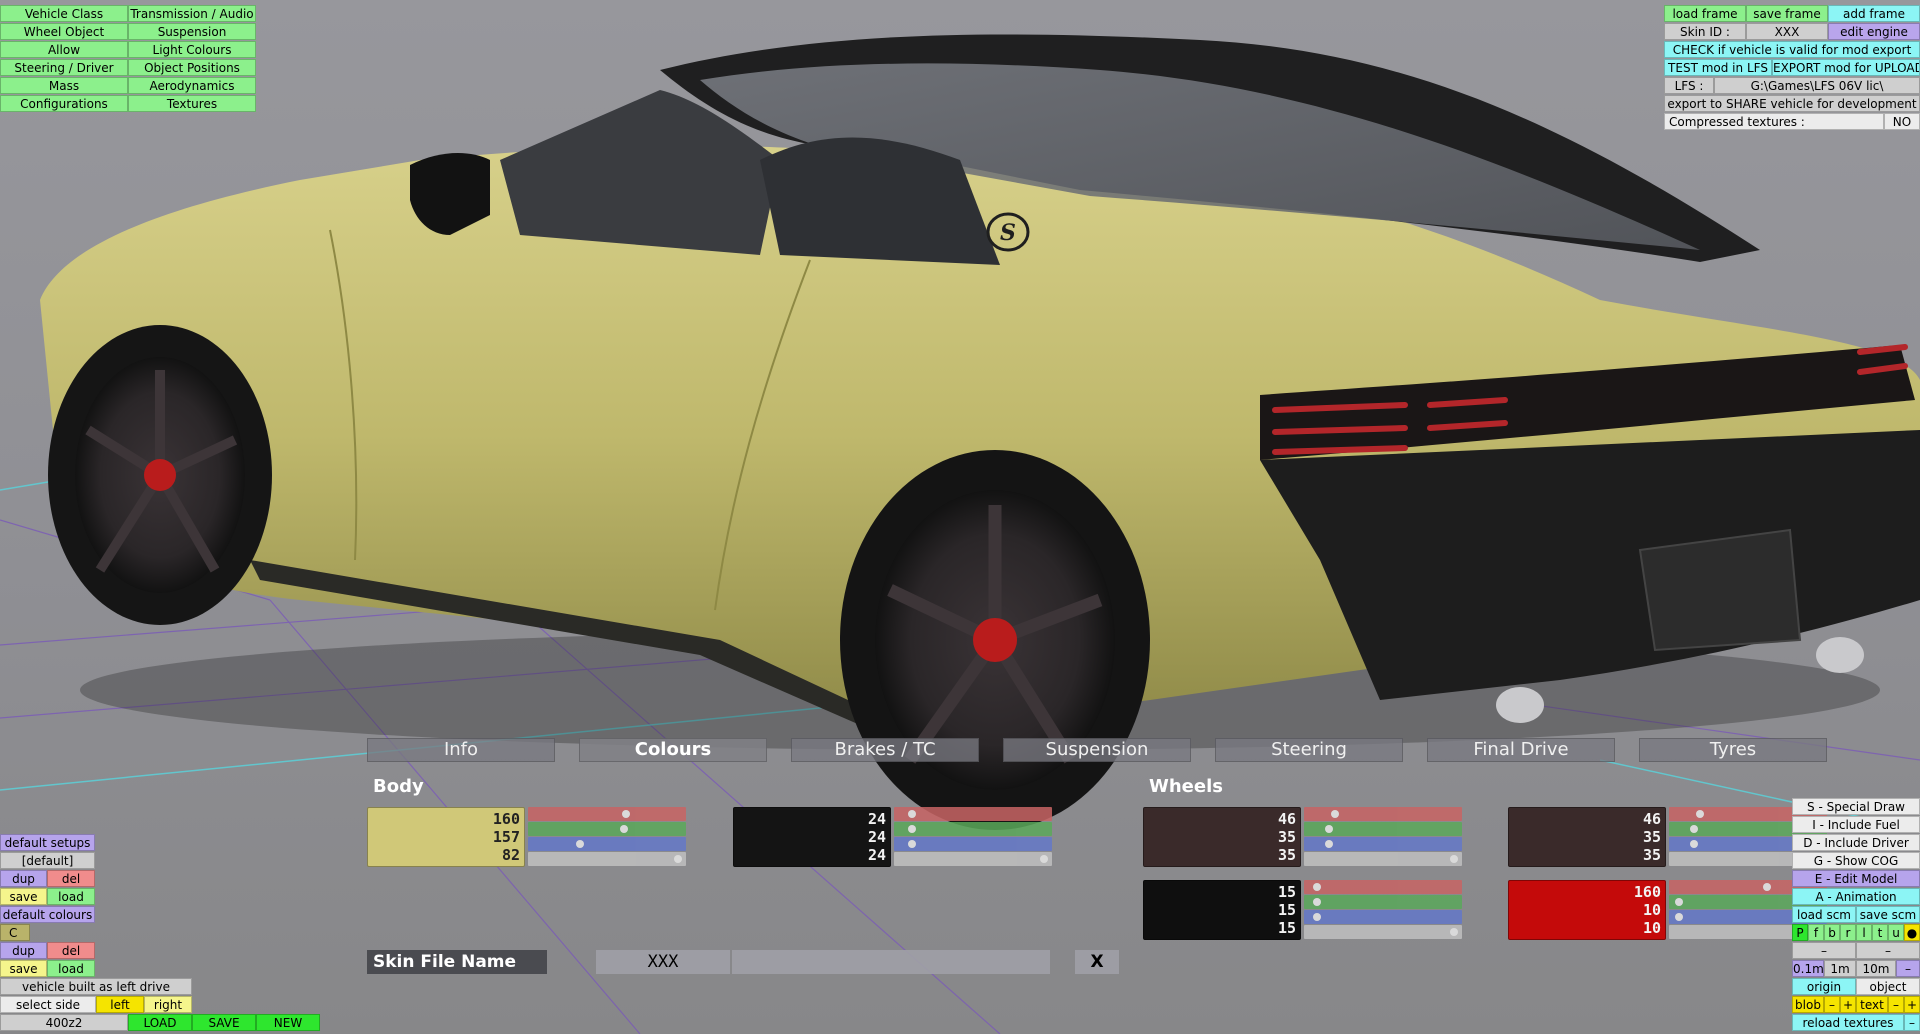  What do you see at coordinates (1816, 932) in the screenshot?
I see `view-letter-f: f` at bounding box center [1816, 932].